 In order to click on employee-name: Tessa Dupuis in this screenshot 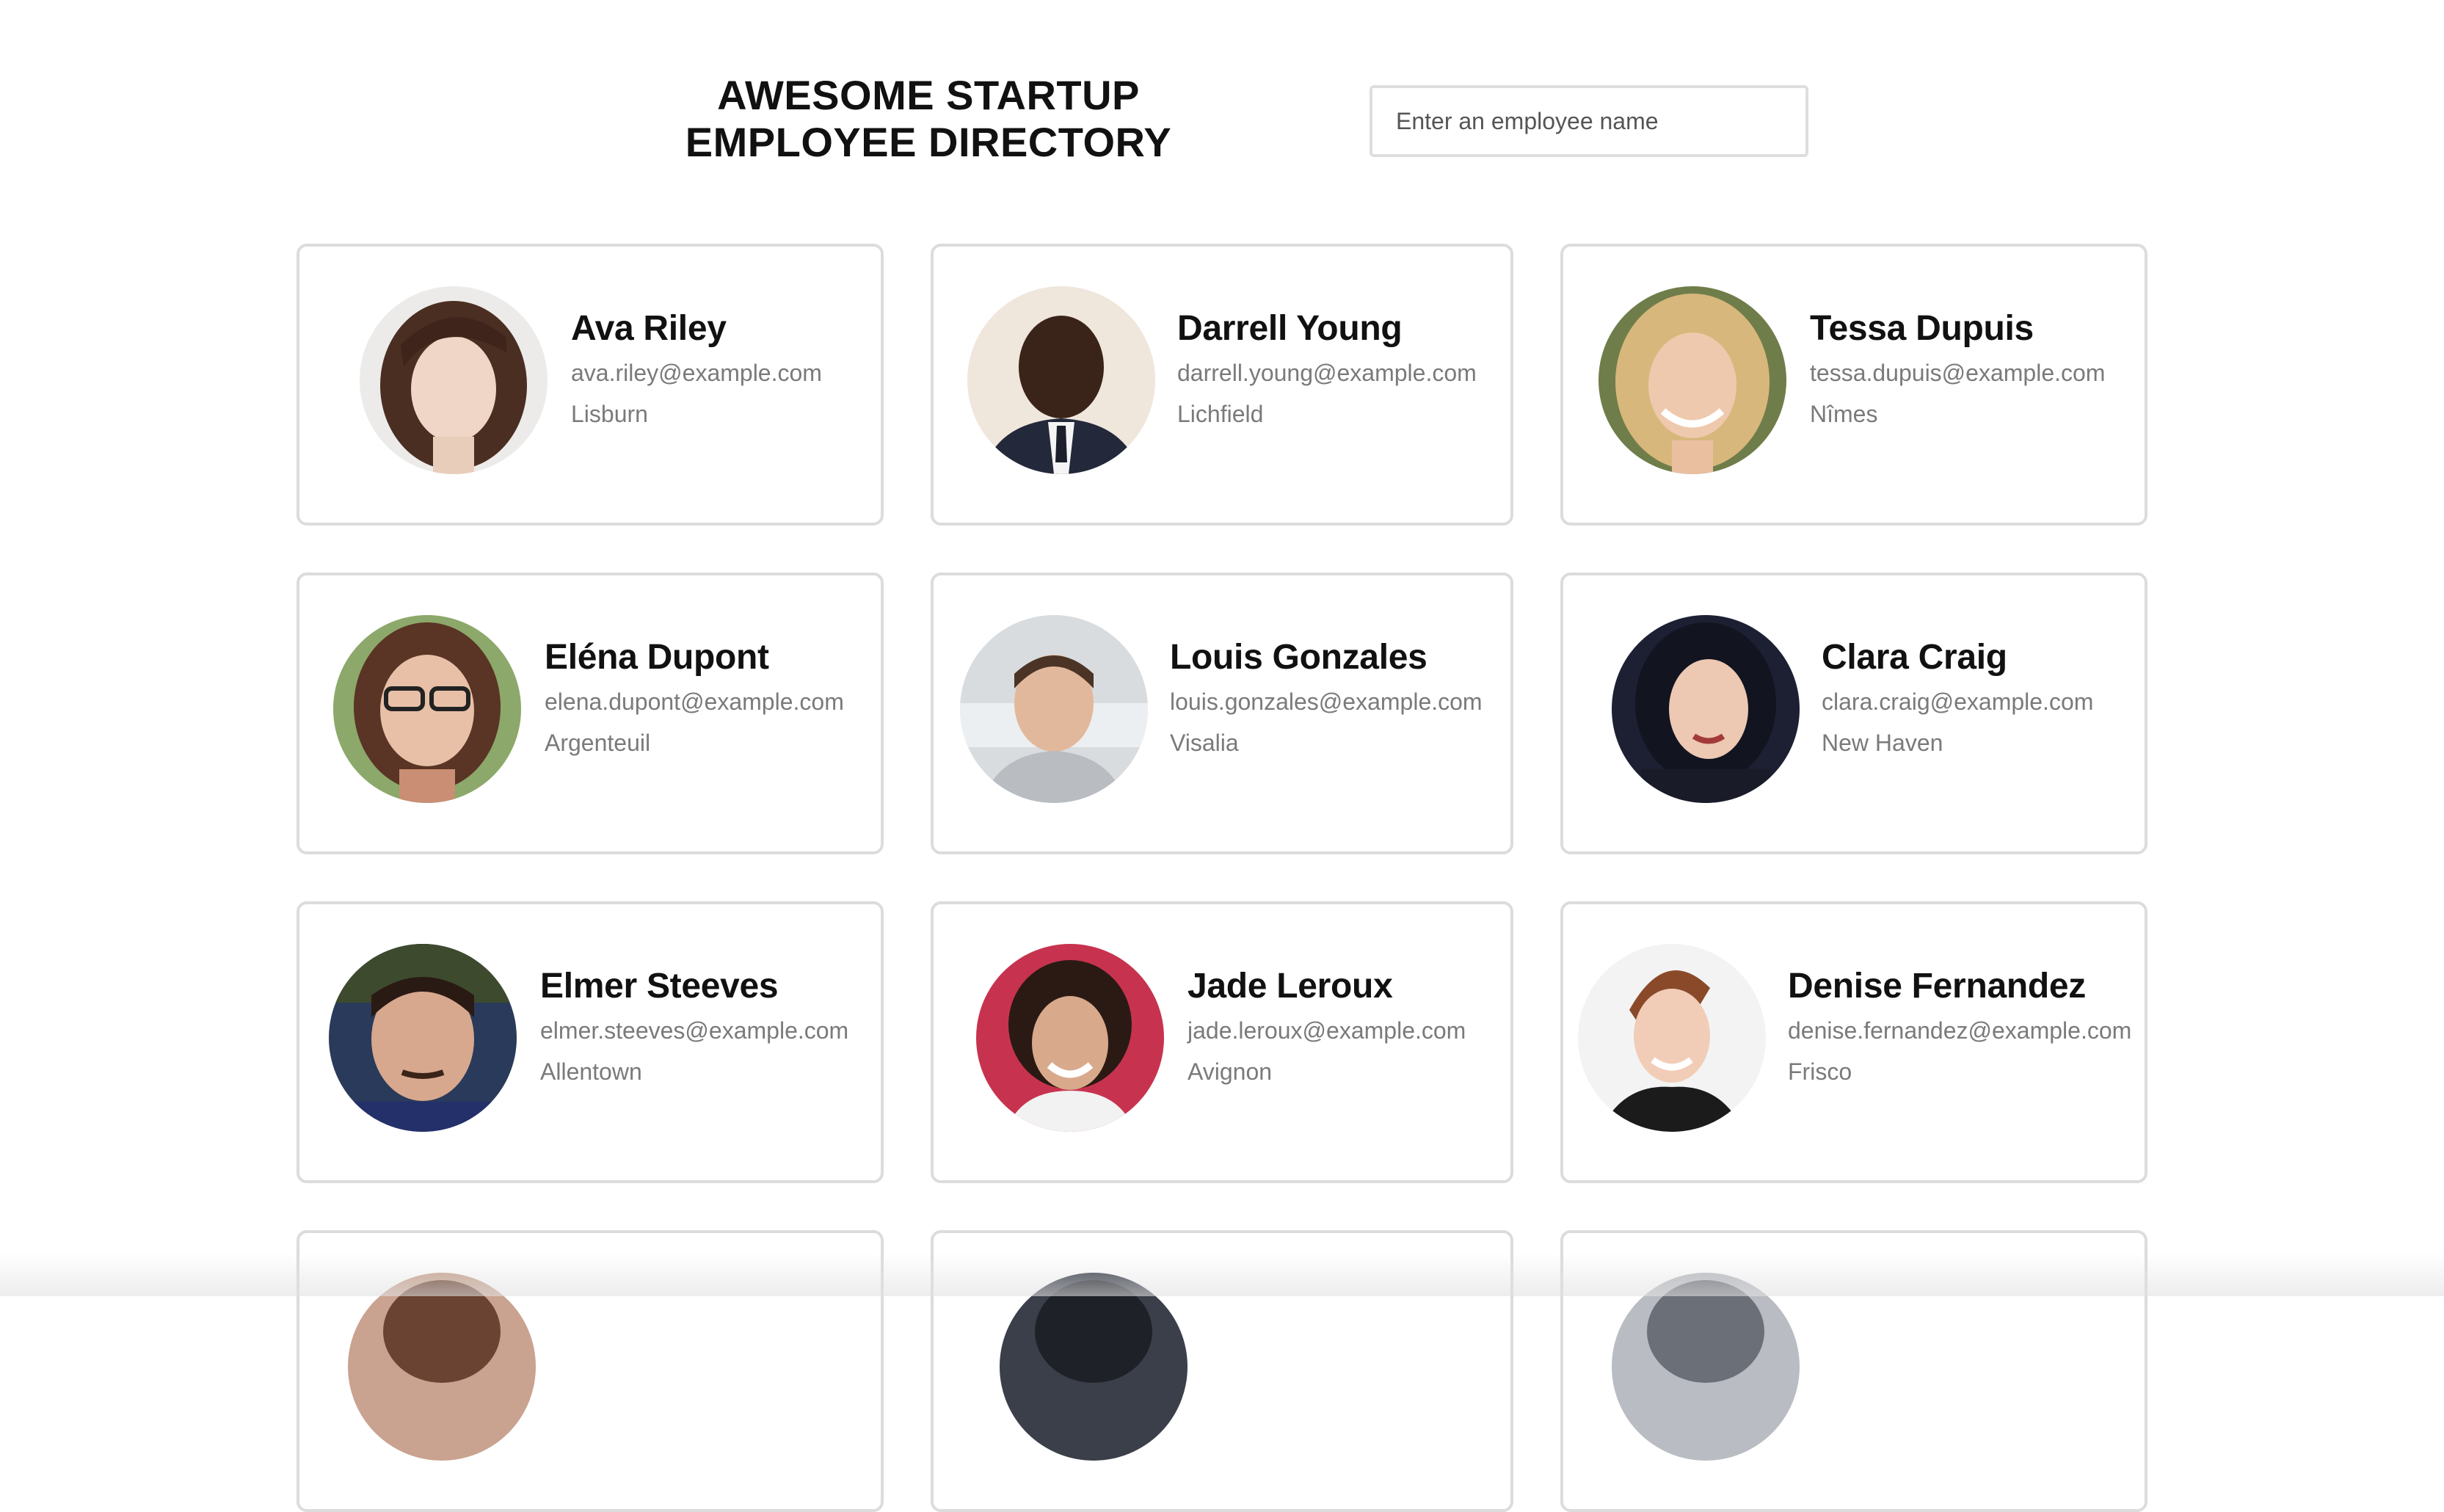, I will do `click(1922, 328)`.